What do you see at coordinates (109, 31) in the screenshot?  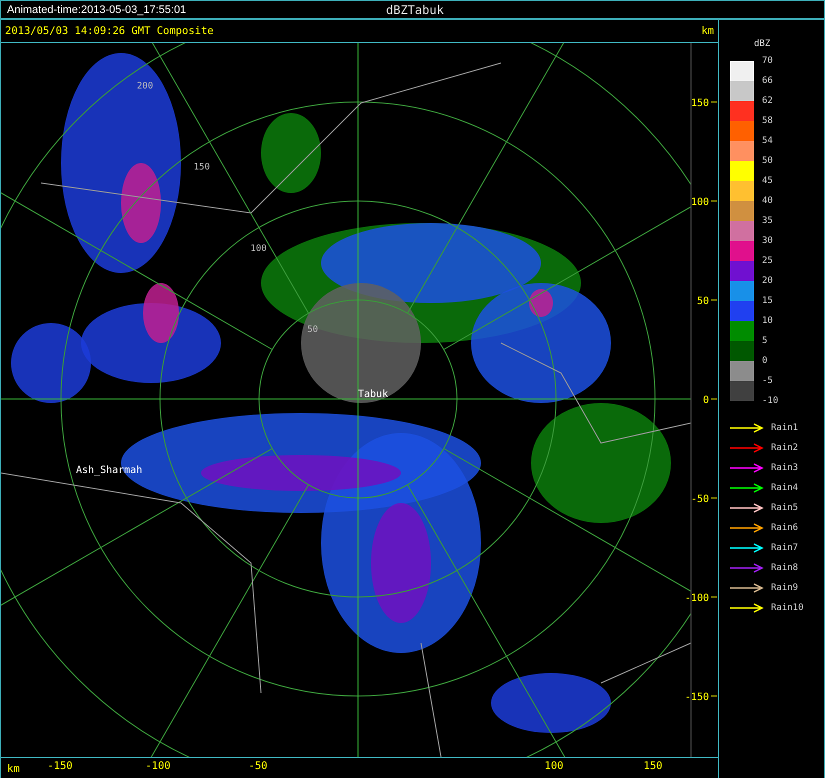 I see `timestamp-caption: 2013/05/03 14:09:26 GMT Composite` at bounding box center [109, 31].